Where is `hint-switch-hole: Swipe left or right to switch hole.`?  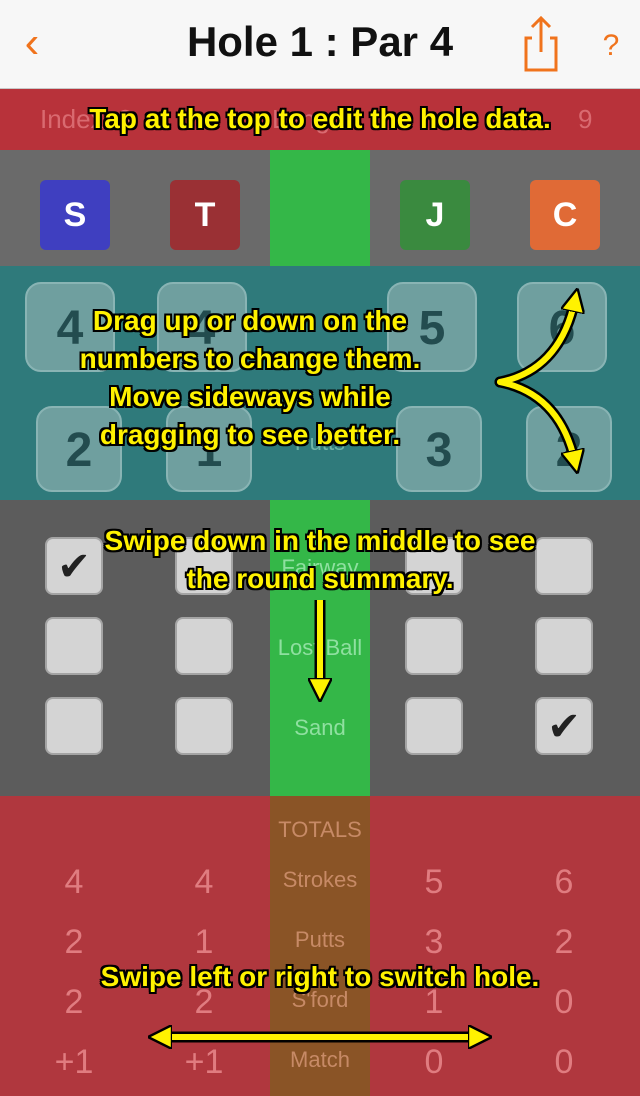 hint-switch-hole: Swipe left or right to switch hole. is located at coordinates (320, 976).